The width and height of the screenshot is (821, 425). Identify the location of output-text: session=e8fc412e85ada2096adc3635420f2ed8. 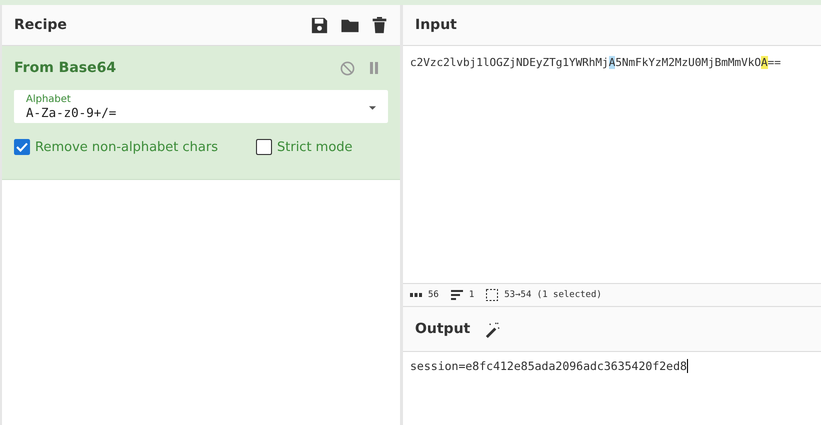
(548, 366).